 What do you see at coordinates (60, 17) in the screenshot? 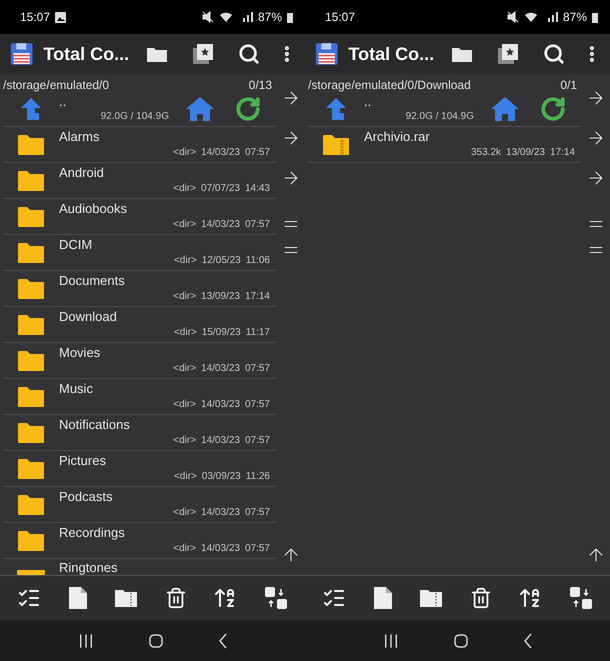
I see `image-icon` at bounding box center [60, 17].